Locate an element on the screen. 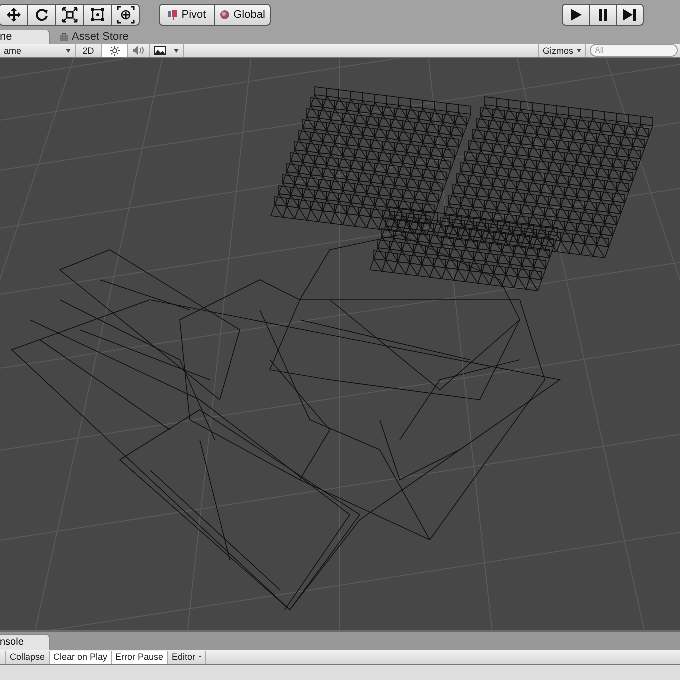 This screenshot has height=680, width=680. rotate-icon is located at coordinates (41, 15).